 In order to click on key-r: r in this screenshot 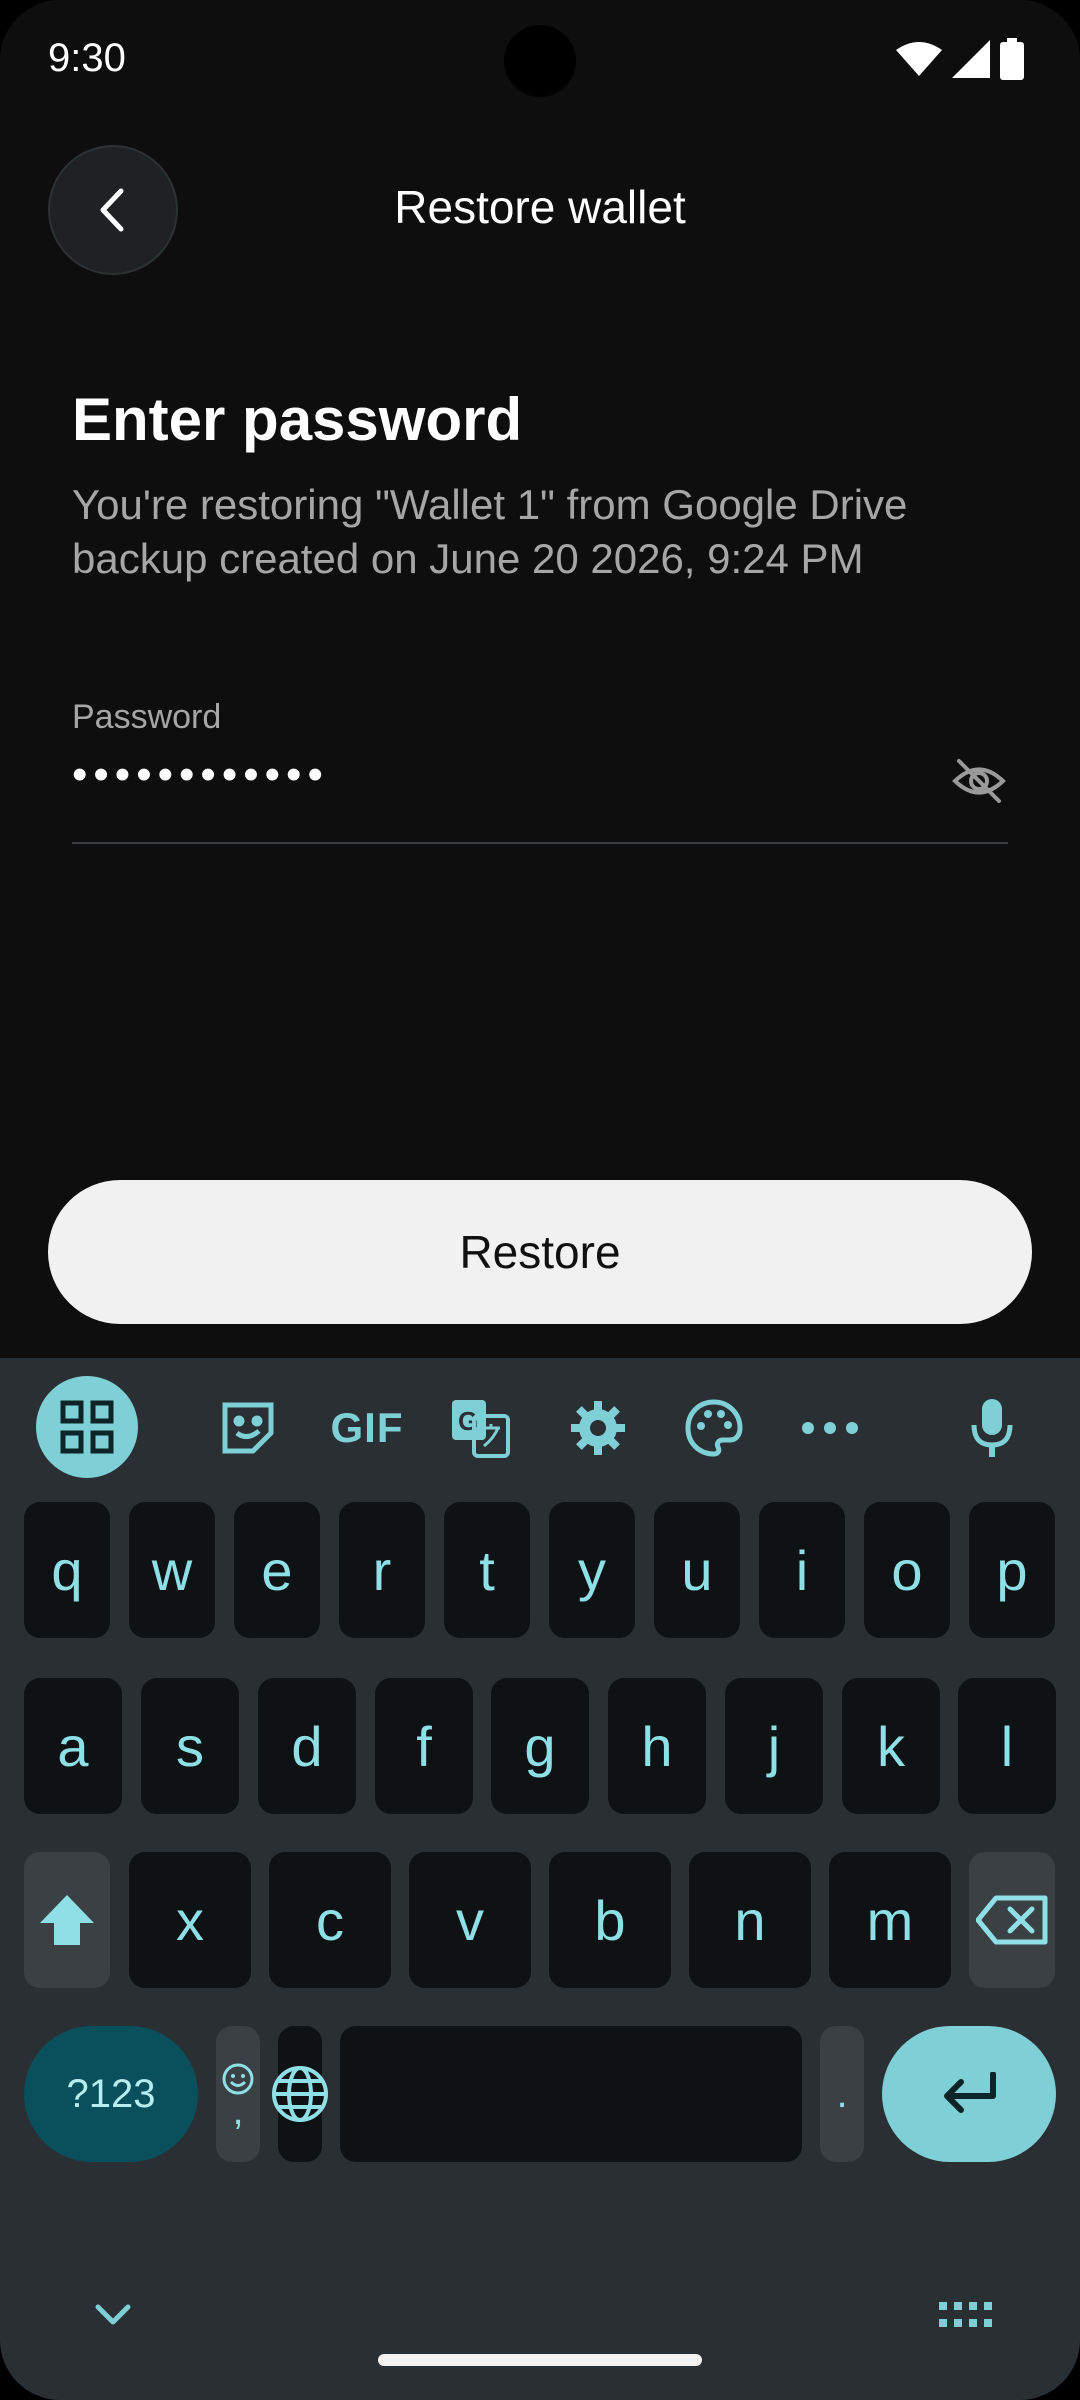, I will do `click(382, 1570)`.